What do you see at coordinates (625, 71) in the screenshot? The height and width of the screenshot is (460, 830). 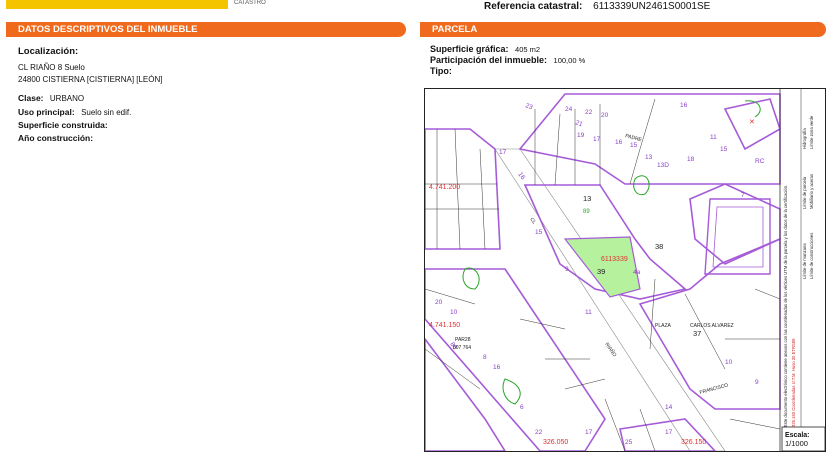 I see `tipo-row: Tipo:` at bounding box center [625, 71].